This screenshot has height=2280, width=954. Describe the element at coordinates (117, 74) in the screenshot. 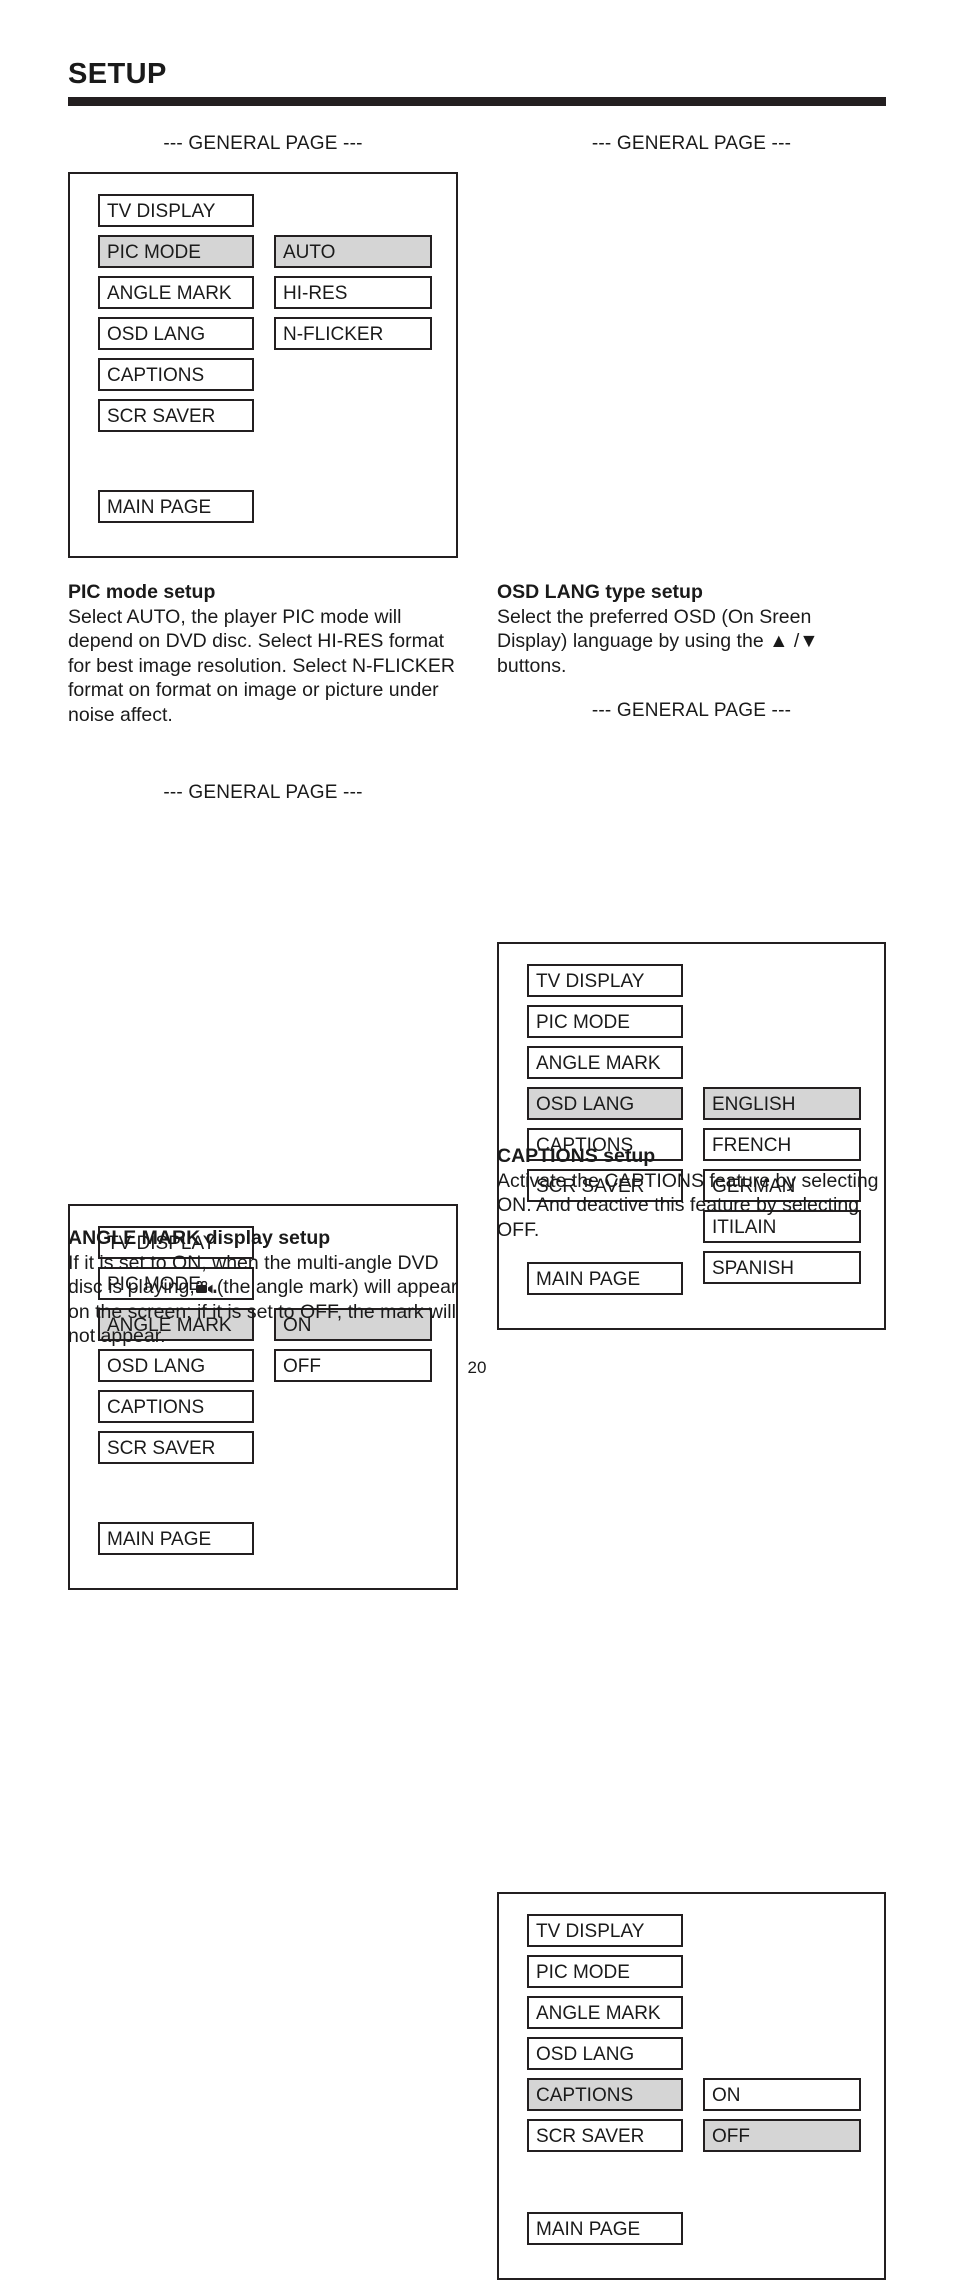

I see `page-title: SETUP` at that location.